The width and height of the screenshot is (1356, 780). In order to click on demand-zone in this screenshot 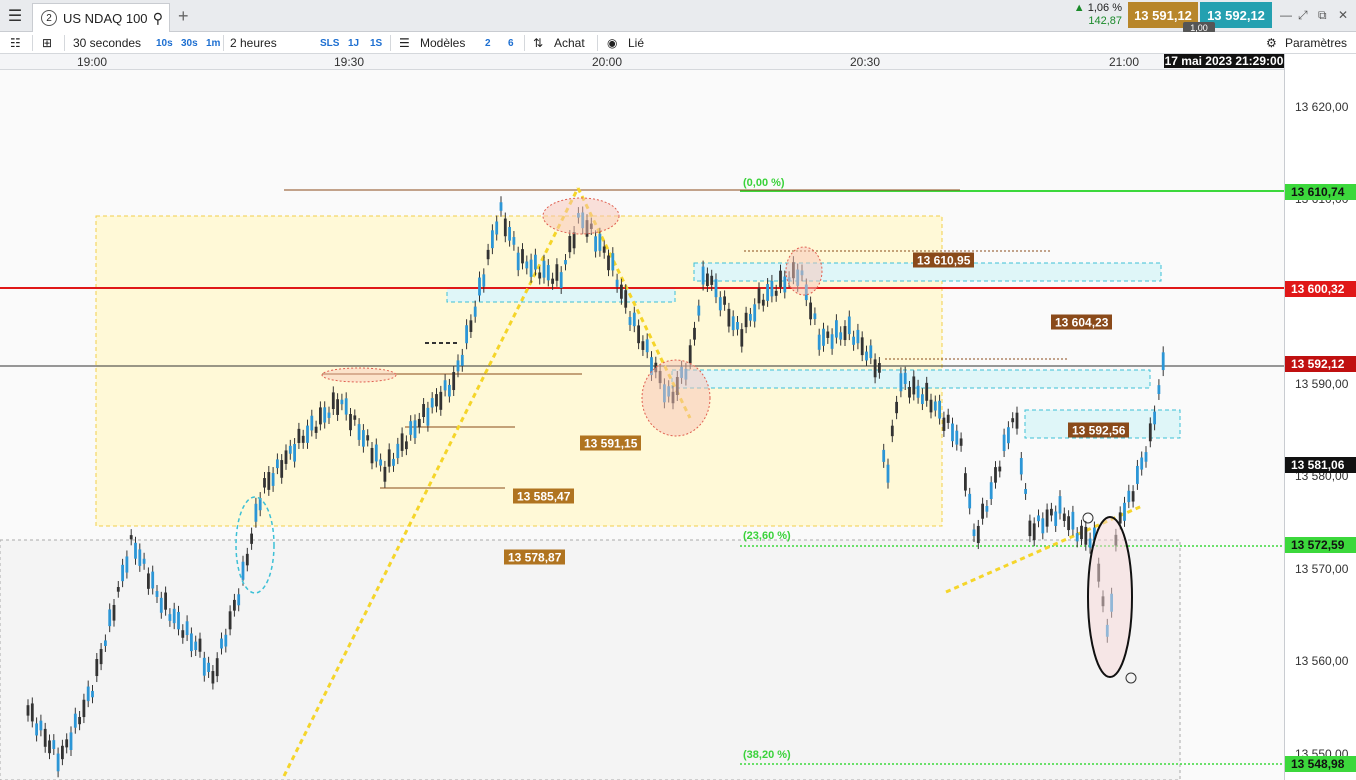, I will do `click(911, 379)`.